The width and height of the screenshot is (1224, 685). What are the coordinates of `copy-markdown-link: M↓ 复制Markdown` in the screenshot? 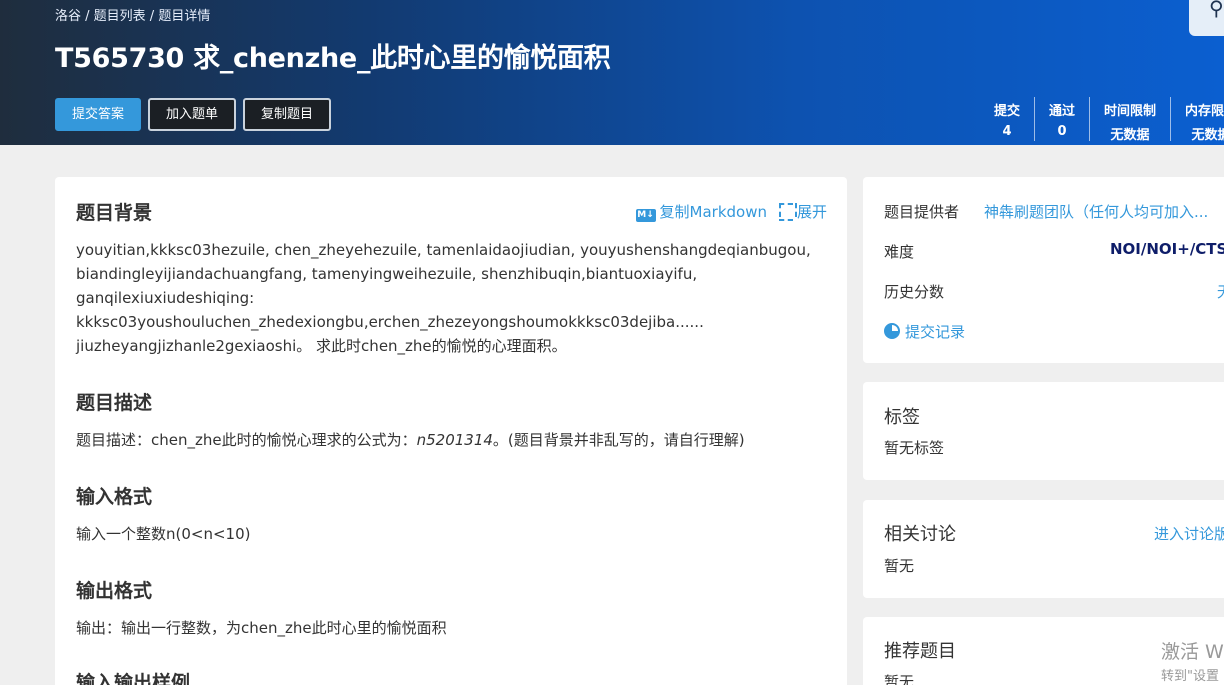 It's located at (701, 211).